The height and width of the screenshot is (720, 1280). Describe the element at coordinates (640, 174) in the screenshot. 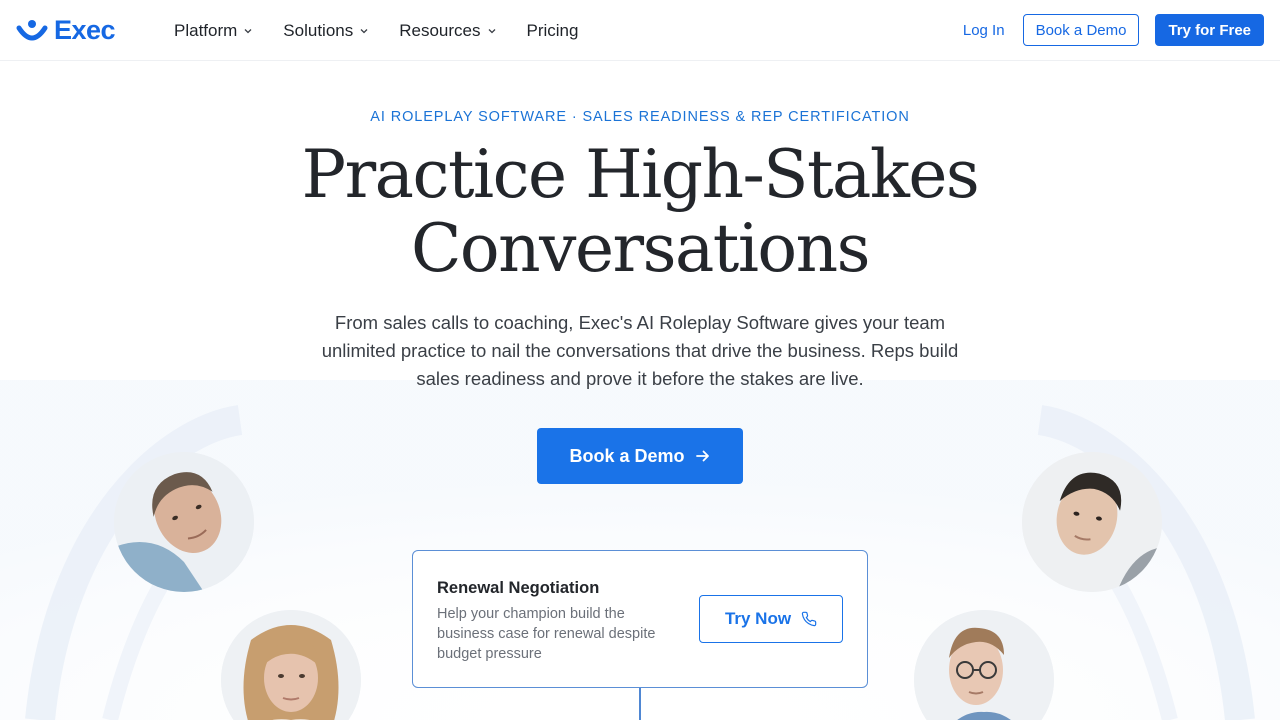

I see `headline-line-1: Practice High-Stakes` at that location.